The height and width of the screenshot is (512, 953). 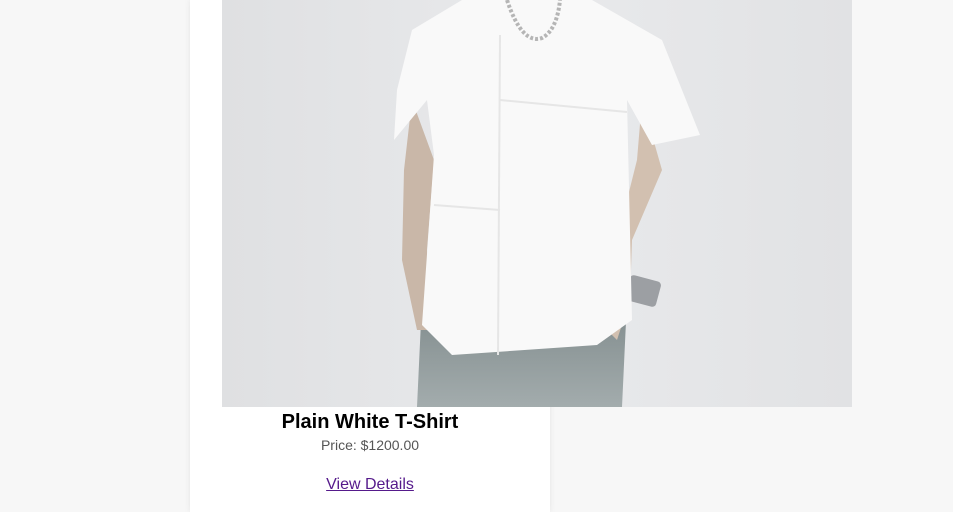 I want to click on product-title: Plain White T-Shirt, so click(x=370, y=422).